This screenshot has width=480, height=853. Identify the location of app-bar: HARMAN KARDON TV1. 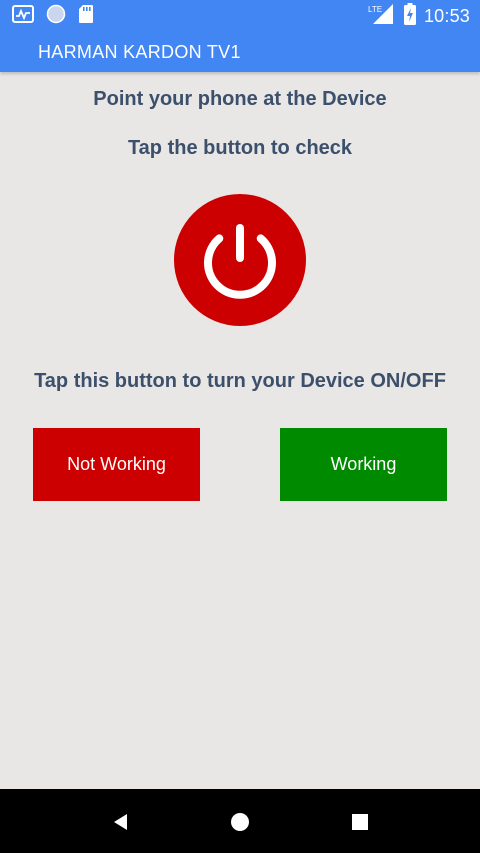
(240, 52).